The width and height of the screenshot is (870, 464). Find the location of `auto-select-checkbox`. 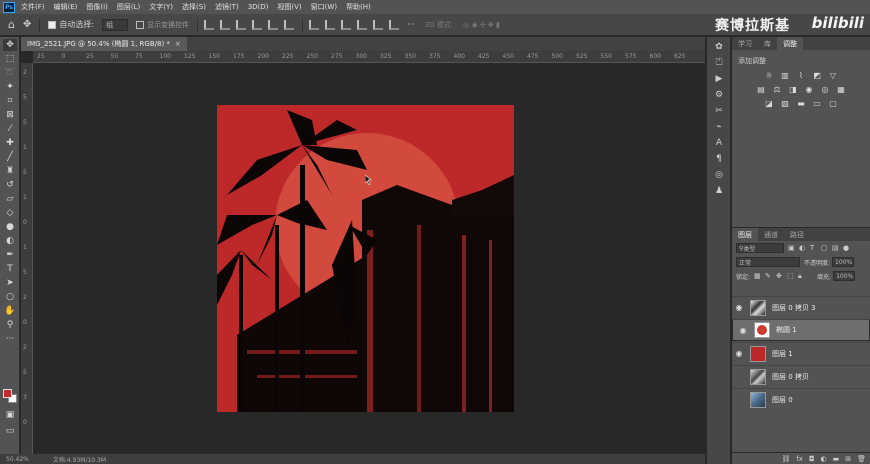

auto-select-checkbox is located at coordinates (52, 24).